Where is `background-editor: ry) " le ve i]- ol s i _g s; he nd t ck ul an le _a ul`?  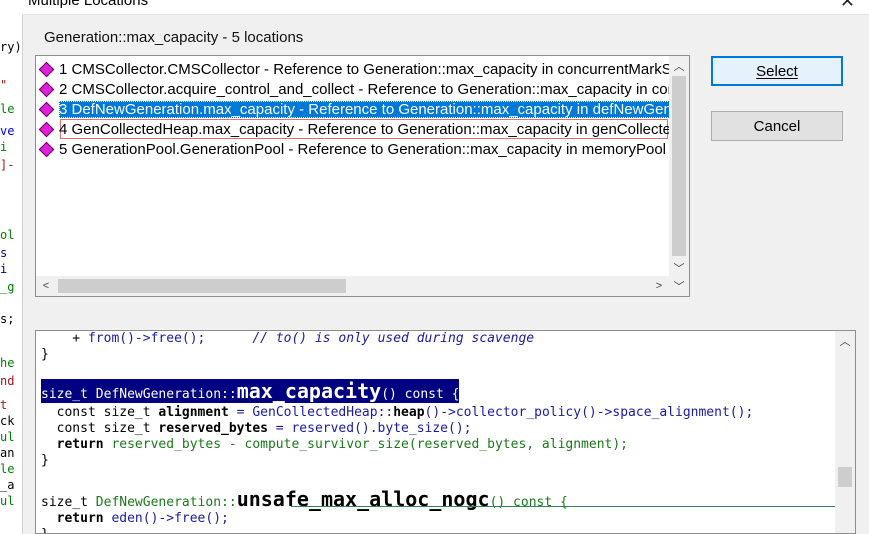 background-editor: ry) " le ve i]- ol s i _g s; he nd t ck ul an le _a ul is located at coordinates (11, 267).